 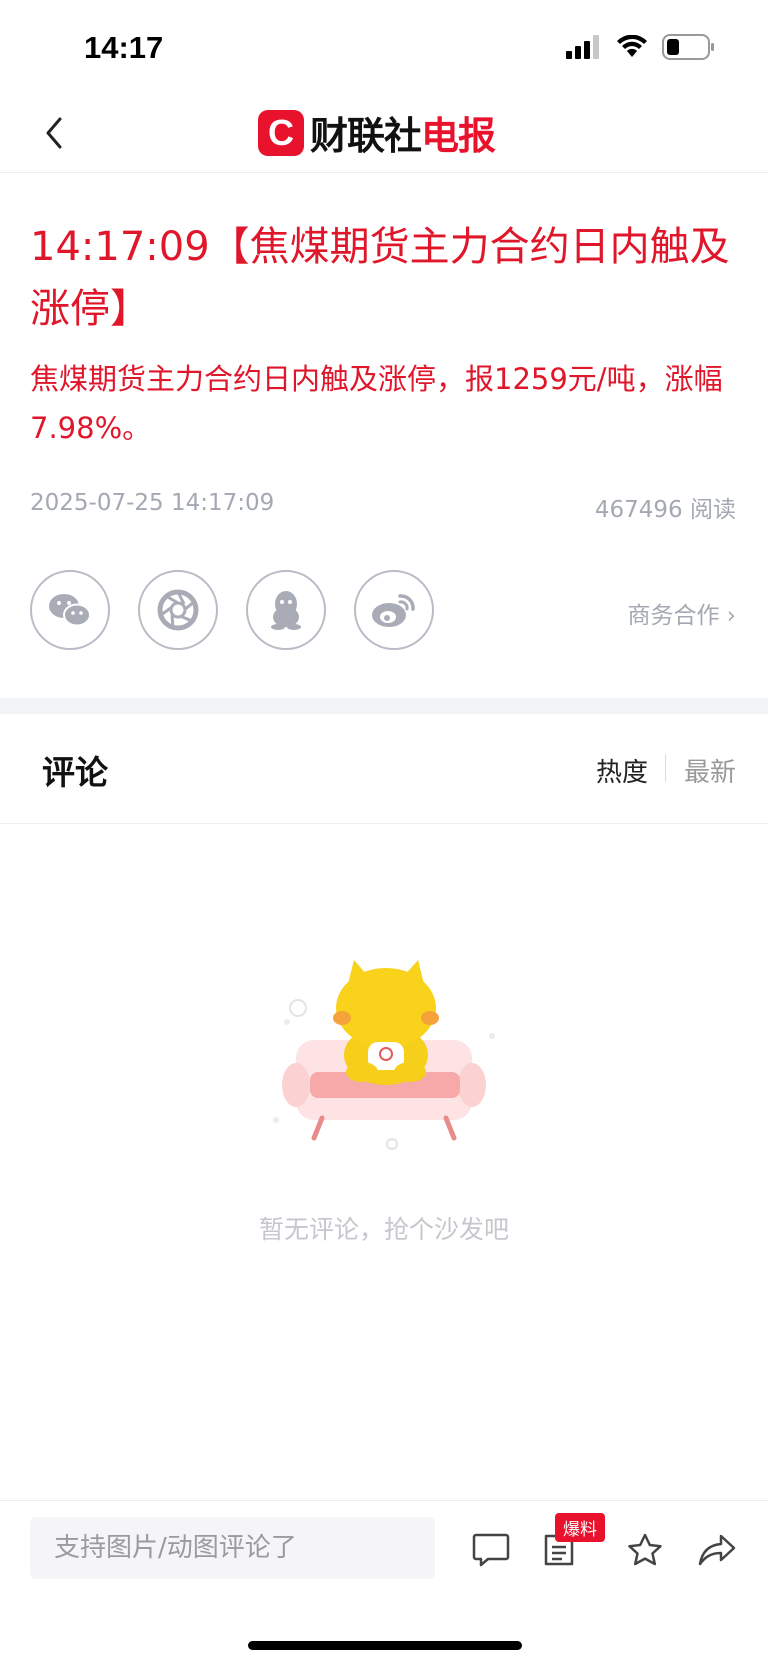 What do you see at coordinates (383, 1229) in the screenshot?
I see `empty-comments-text: 暂无评论，抢个沙发吧` at bounding box center [383, 1229].